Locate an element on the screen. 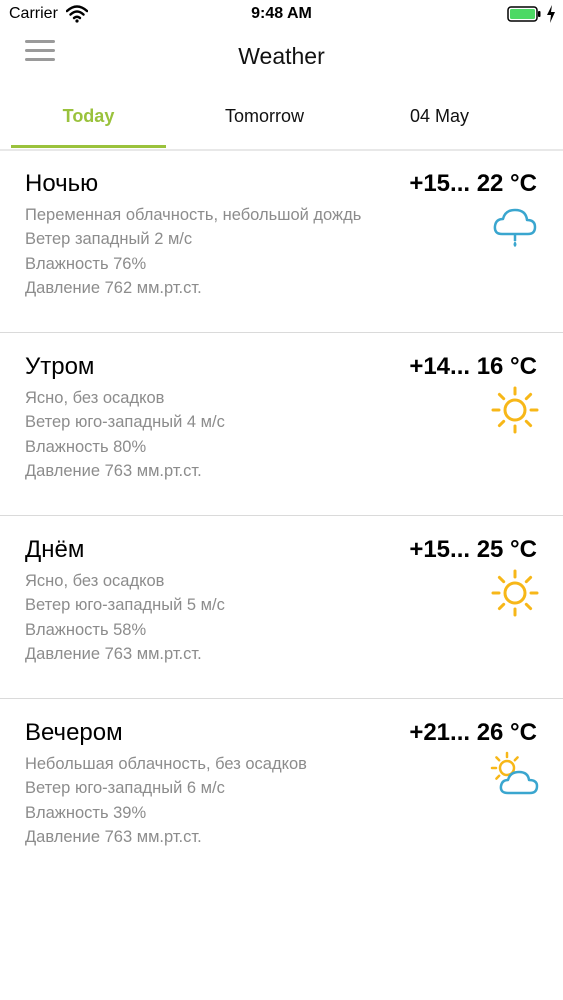 The image size is (563, 1000). tab-04-may: 04 May is located at coordinates (439, 116).